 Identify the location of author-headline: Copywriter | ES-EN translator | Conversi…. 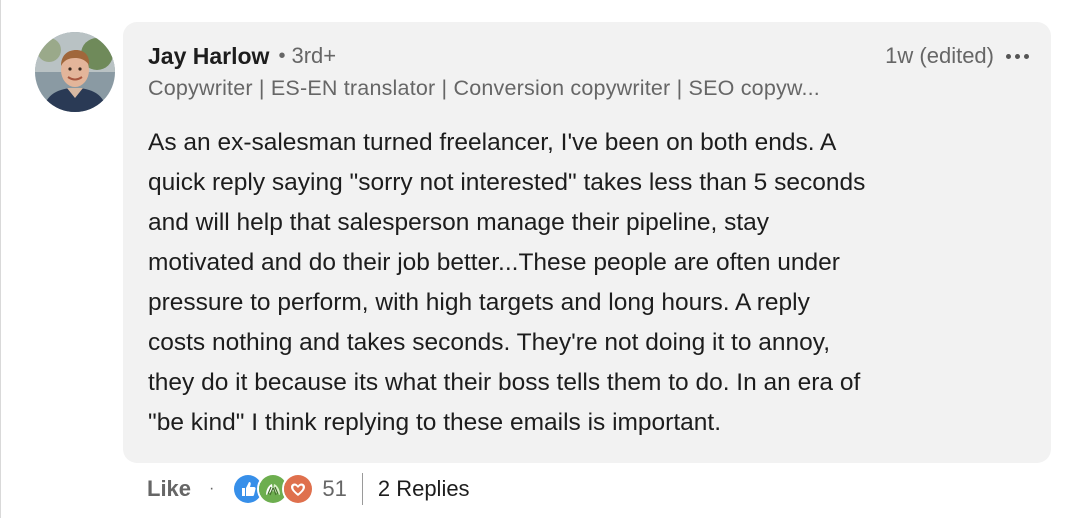
(484, 88).